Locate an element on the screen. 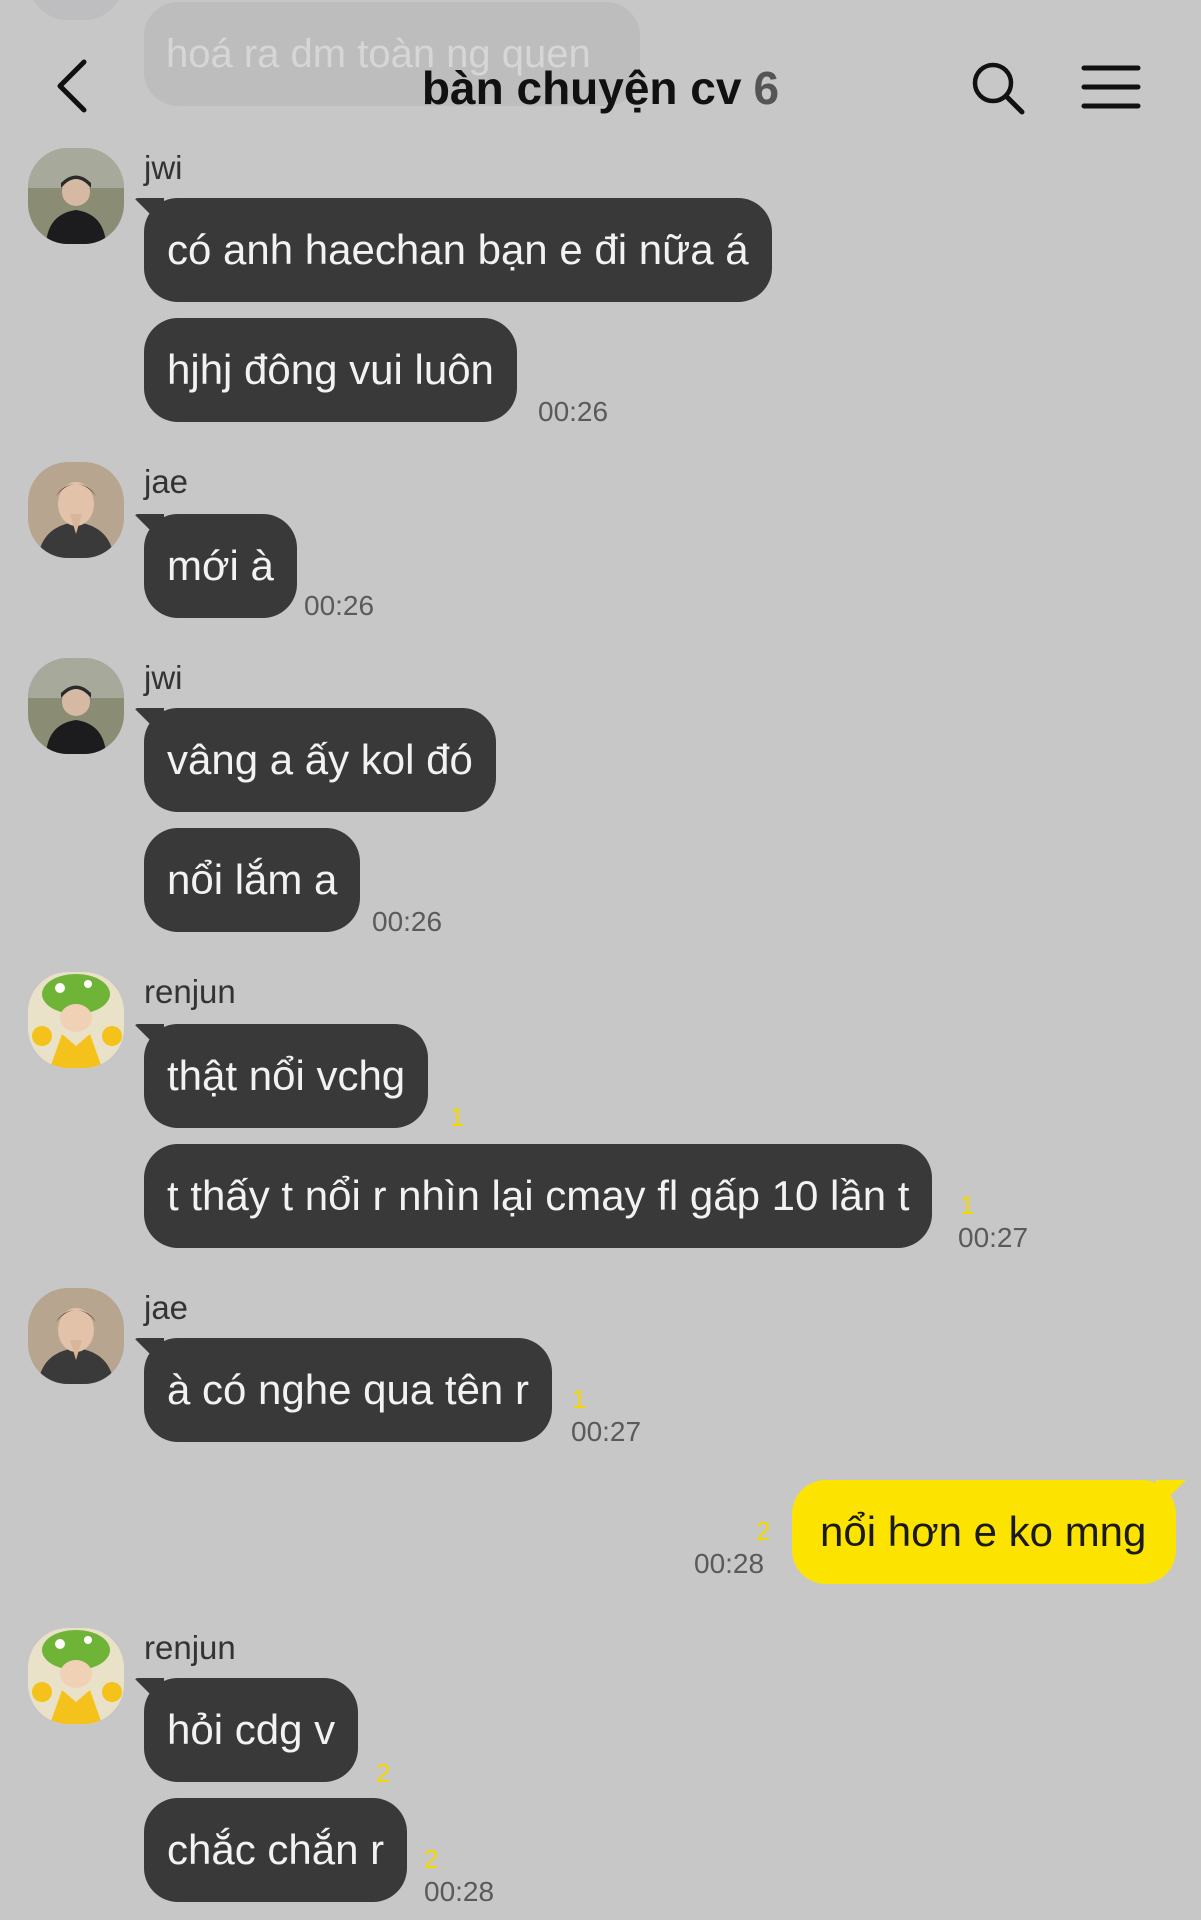 The height and width of the screenshot is (1920, 1201). my-message-bubble: nổi hơn e ko mng is located at coordinates (984, 1532).